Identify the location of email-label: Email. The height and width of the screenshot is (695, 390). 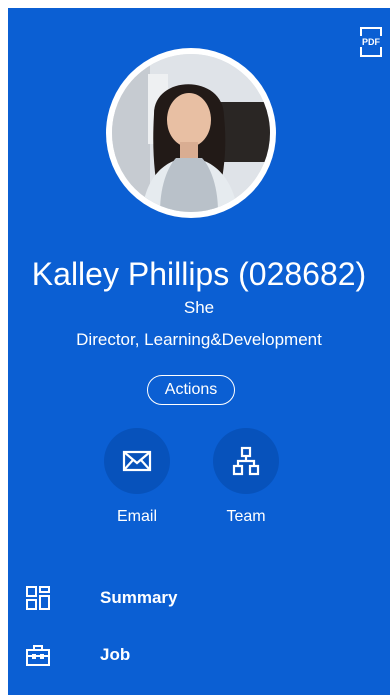
(136, 516).